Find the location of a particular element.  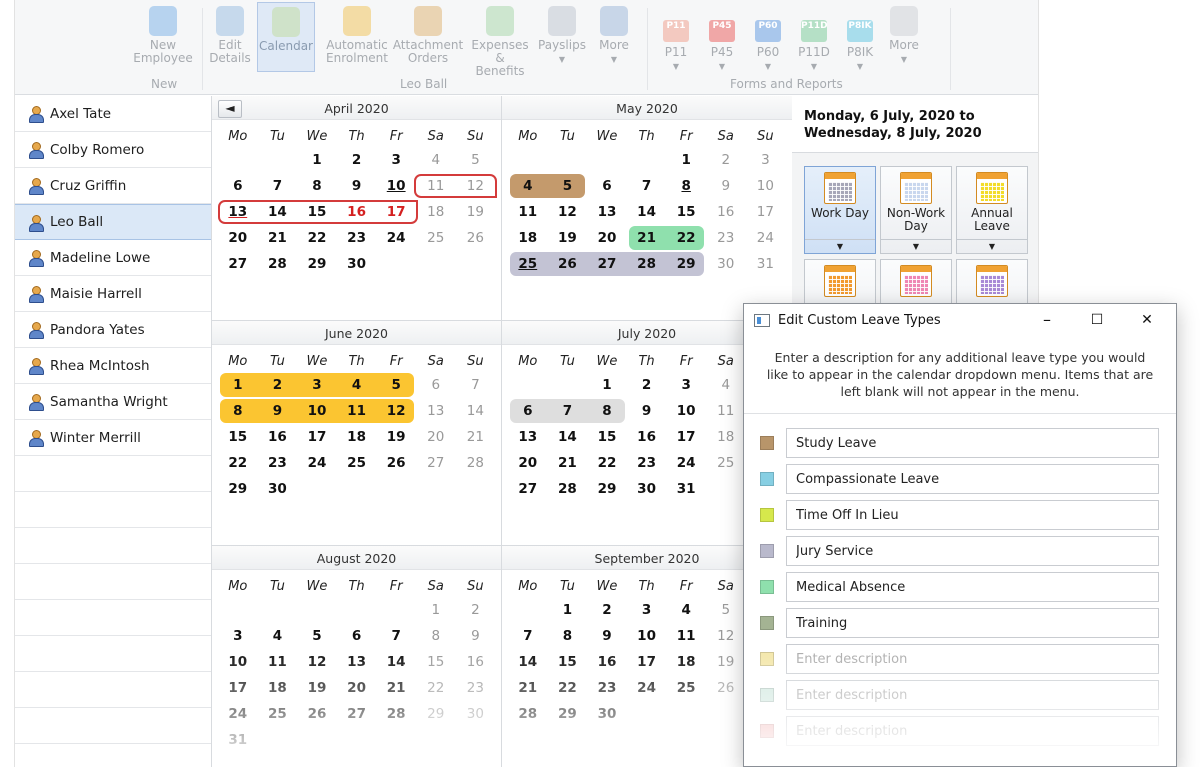

ribbon-button-attachment-orders: Attachment Orders is located at coordinates (428, 37).